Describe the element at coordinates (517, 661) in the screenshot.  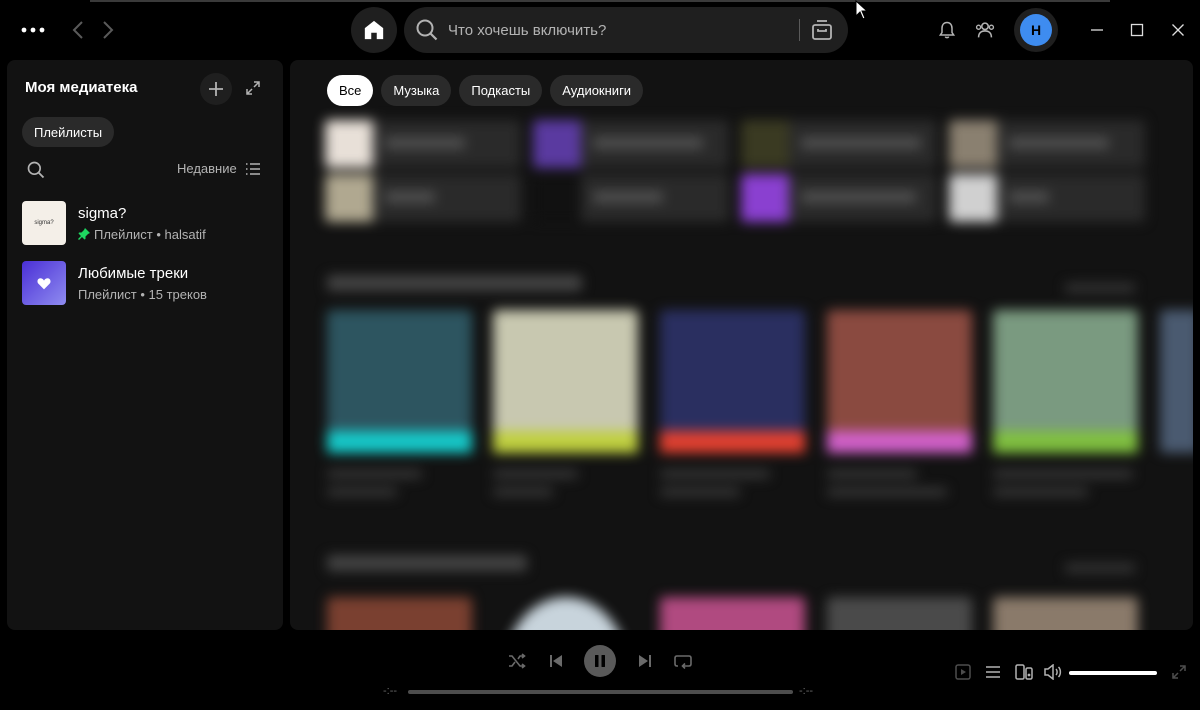
I see `shuffle-icon` at that location.